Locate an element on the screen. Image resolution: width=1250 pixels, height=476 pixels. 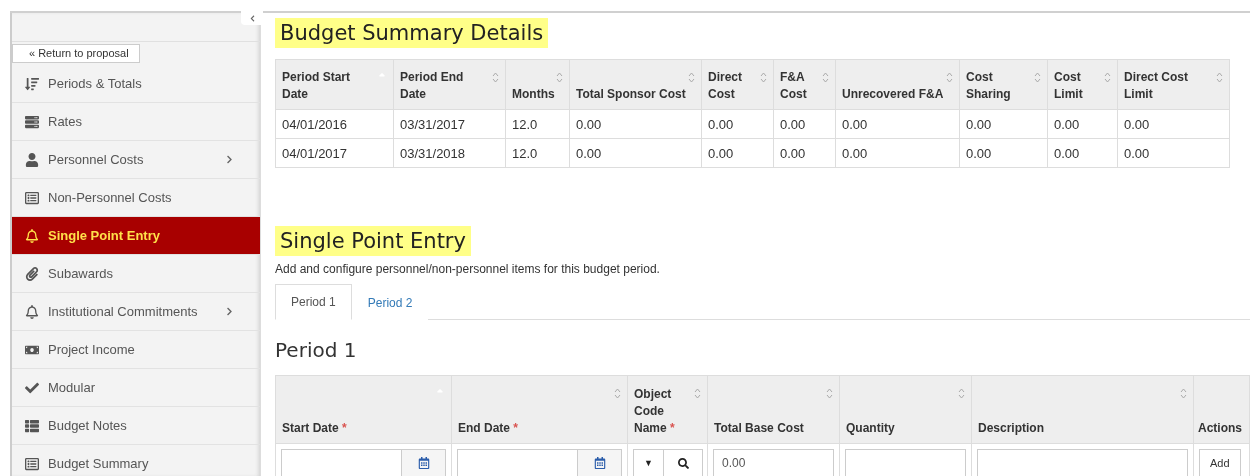
sidebar-item: Budget Notes is located at coordinates (136, 426).